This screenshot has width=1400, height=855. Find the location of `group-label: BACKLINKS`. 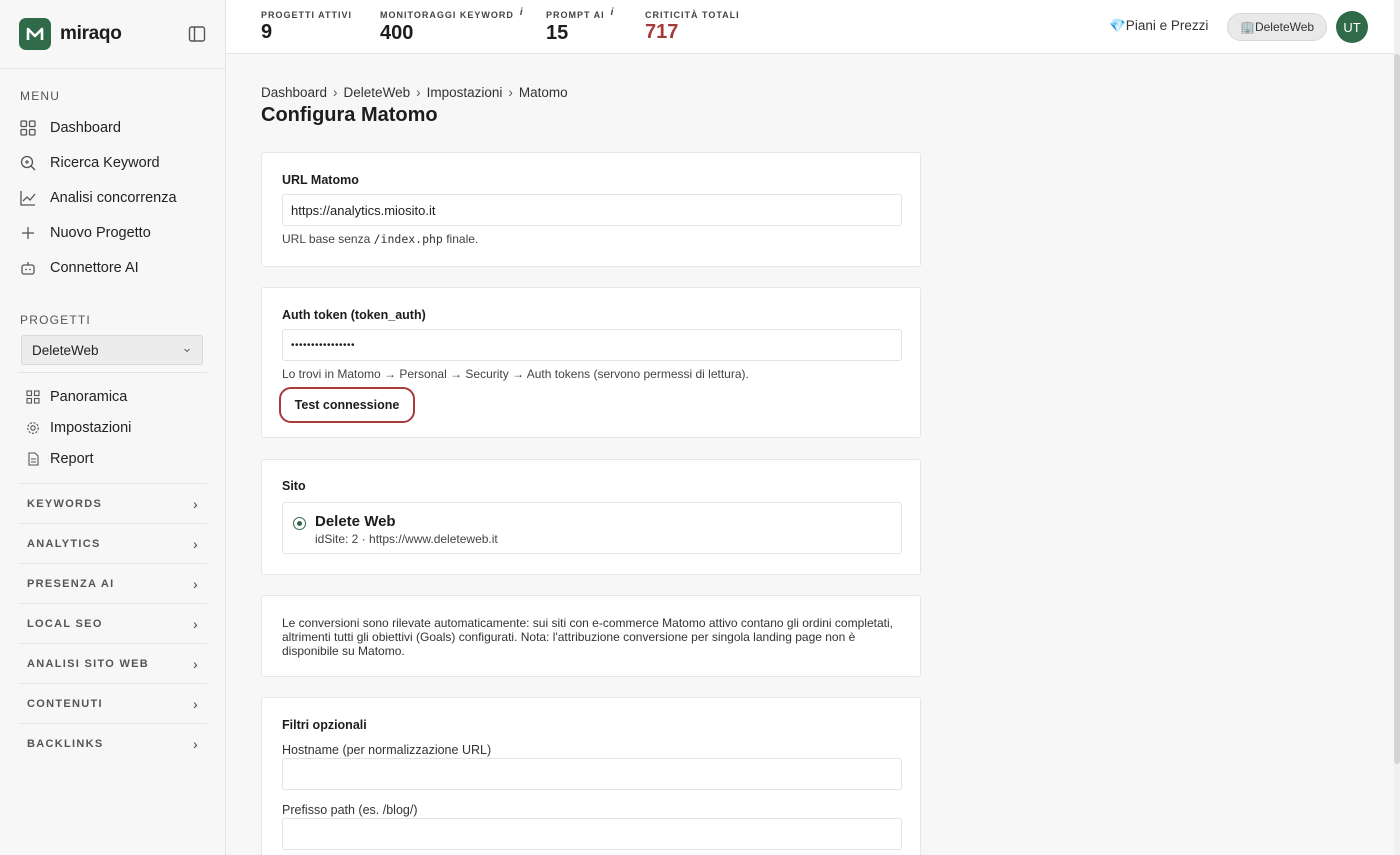

group-label: BACKLINKS is located at coordinates (65, 743).